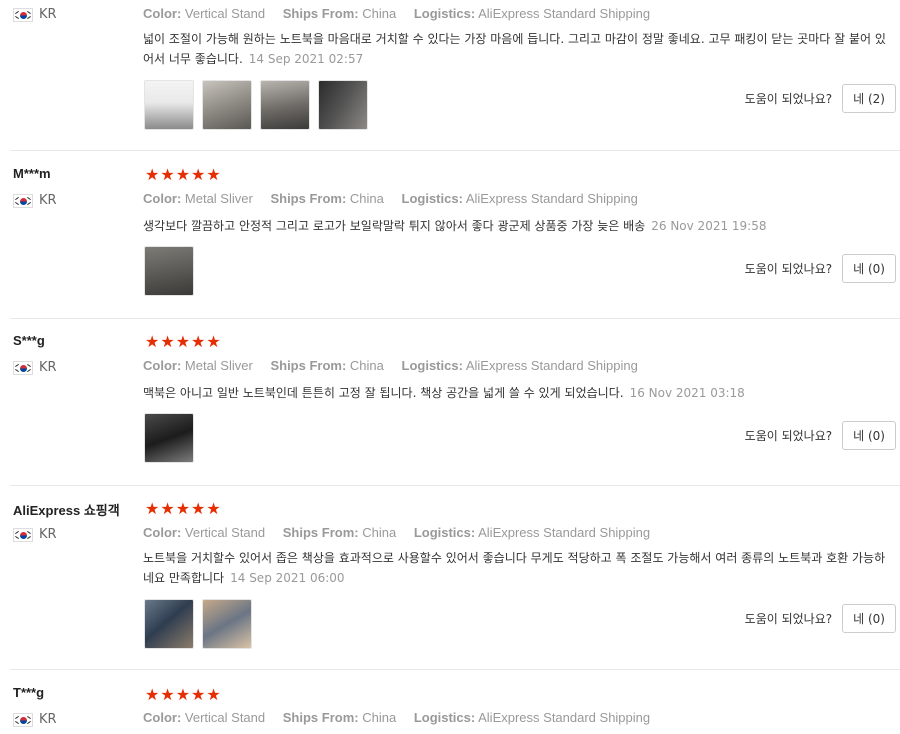 This screenshot has width=900, height=734. Describe the element at coordinates (306, 59) in the screenshot. I see `review-date: 14 Sep 2021 02:57` at that location.